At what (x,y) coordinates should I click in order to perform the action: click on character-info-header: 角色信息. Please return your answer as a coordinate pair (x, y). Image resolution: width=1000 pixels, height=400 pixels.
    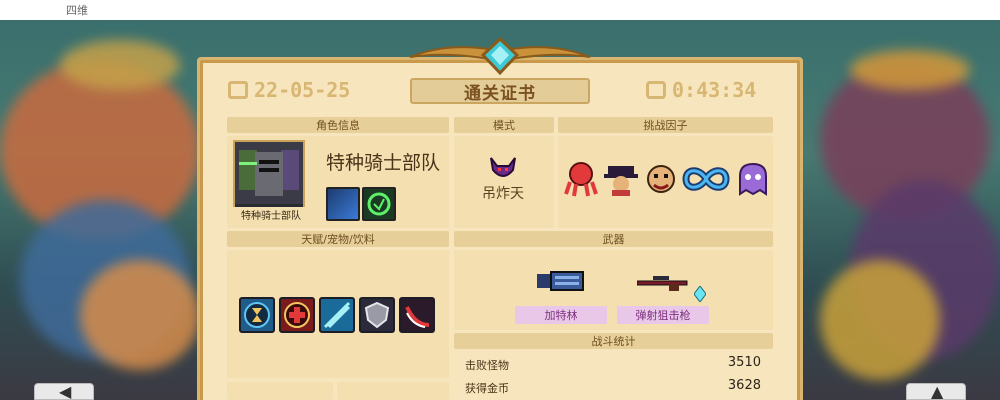
    Looking at the image, I should click on (338, 125).